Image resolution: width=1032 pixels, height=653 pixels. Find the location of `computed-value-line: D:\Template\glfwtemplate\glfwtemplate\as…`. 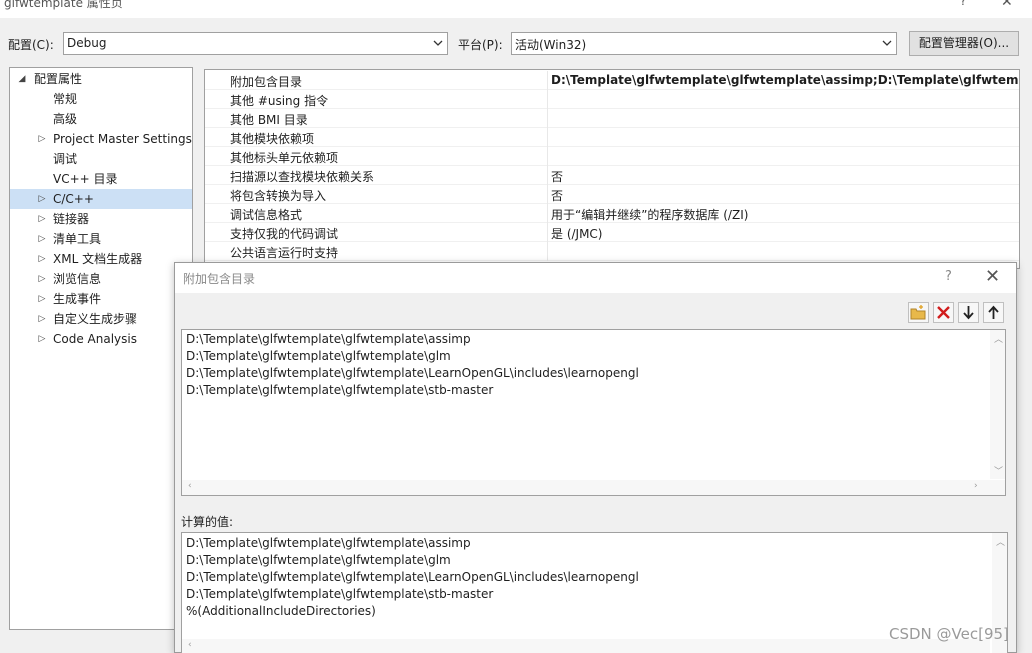

computed-value-line: D:\Template\glfwtemplate\glfwtemplate\as… is located at coordinates (328, 543).